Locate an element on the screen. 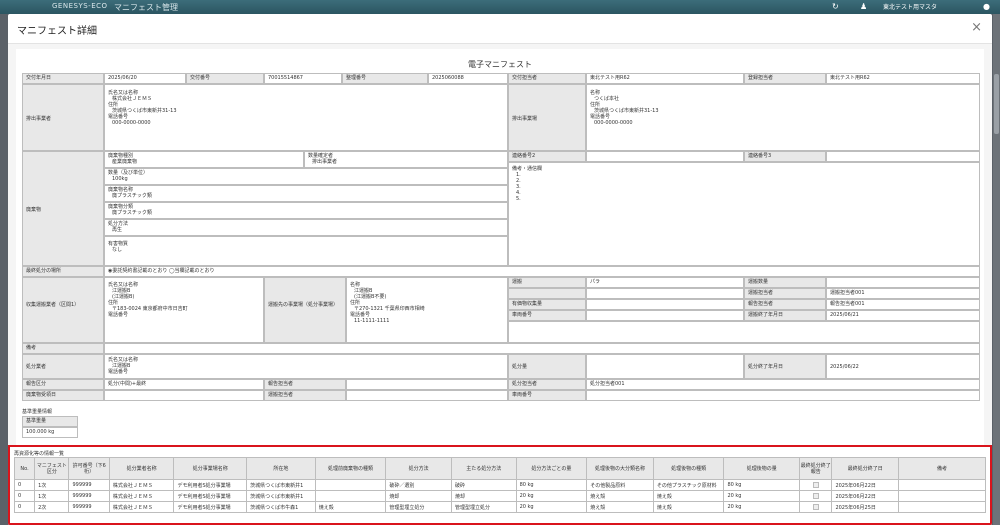 This screenshot has width=1000, height=525. table-cell: 80 kg is located at coordinates (551, 485).